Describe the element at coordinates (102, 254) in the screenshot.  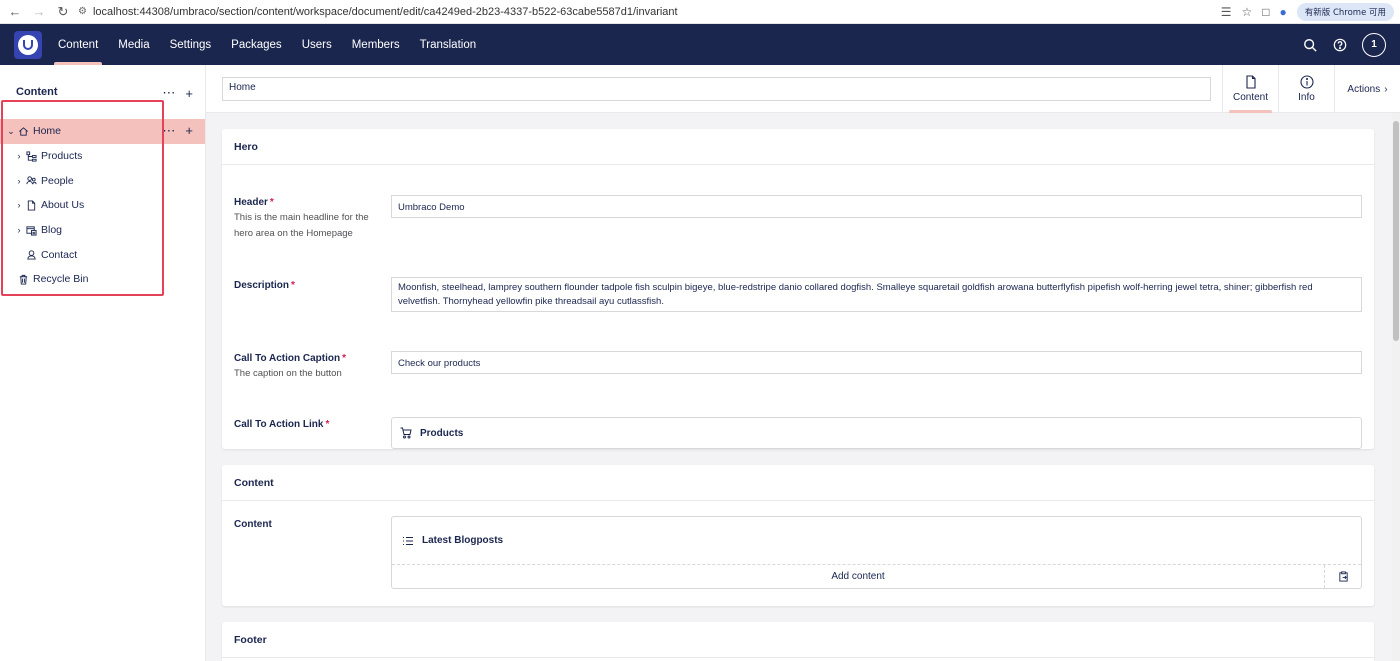
I see `tree-item-contact: Contact` at that location.